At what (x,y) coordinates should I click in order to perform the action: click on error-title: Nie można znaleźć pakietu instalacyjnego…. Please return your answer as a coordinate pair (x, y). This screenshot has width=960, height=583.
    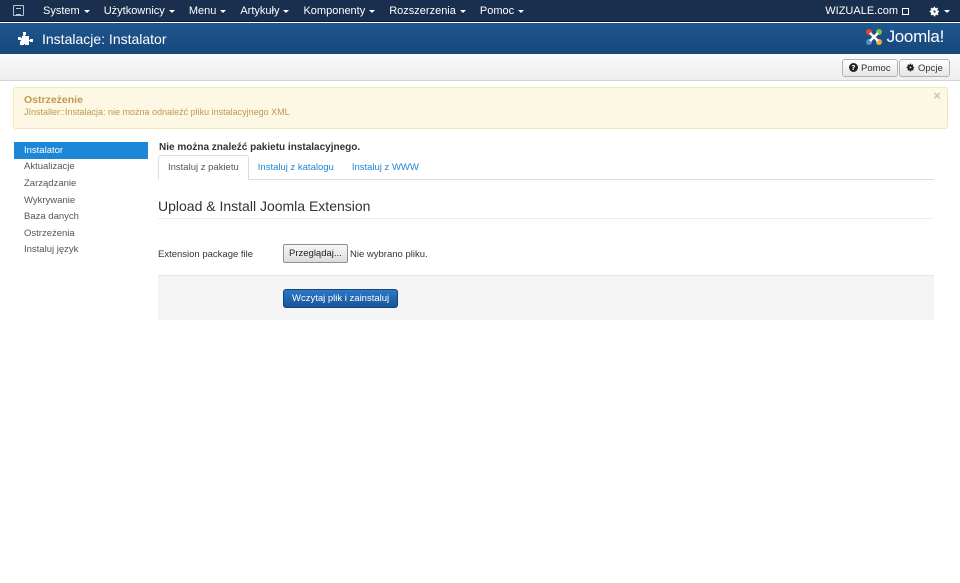
    Looking at the image, I should click on (260, 147).